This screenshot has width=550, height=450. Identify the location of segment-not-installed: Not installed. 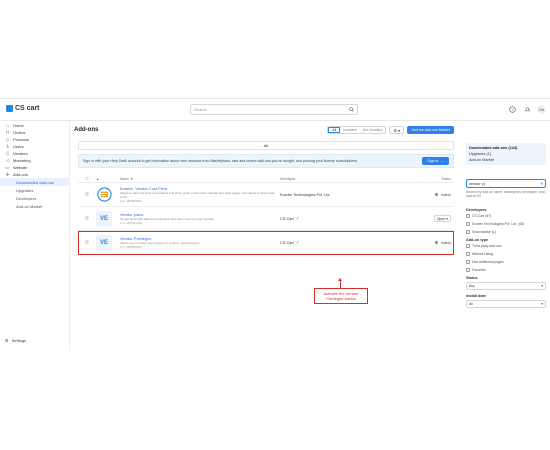
(373, 130).